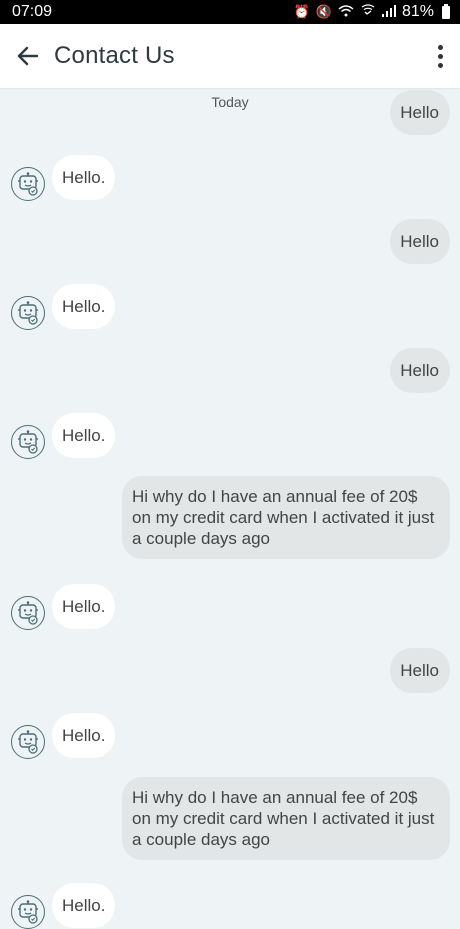 The height and width of the screenshot is (929, 460). I want to click on status-icons: ⏰ 🔇 81%, so click(372, 12).